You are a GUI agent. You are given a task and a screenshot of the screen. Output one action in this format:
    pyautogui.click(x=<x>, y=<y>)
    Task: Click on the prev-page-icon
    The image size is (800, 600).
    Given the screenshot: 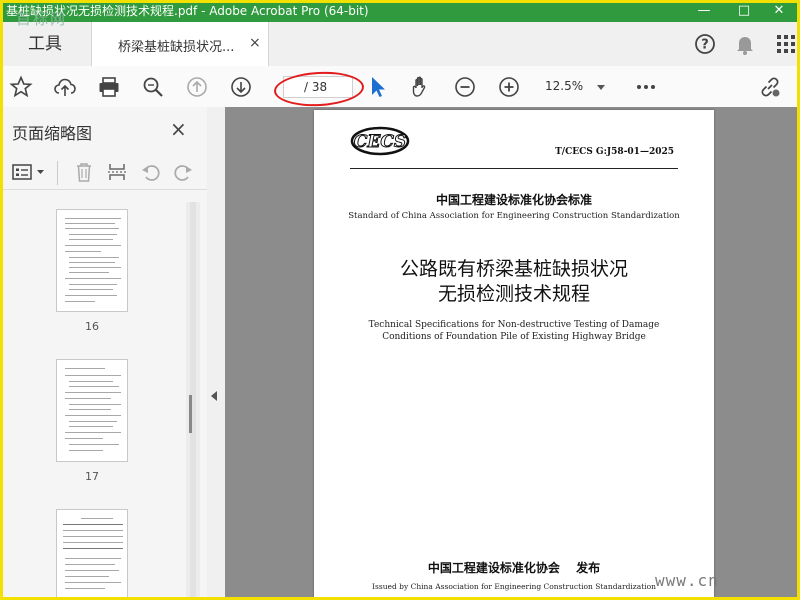 What is the action you would take?
    pyautogui.click(x=197, y=87)
    